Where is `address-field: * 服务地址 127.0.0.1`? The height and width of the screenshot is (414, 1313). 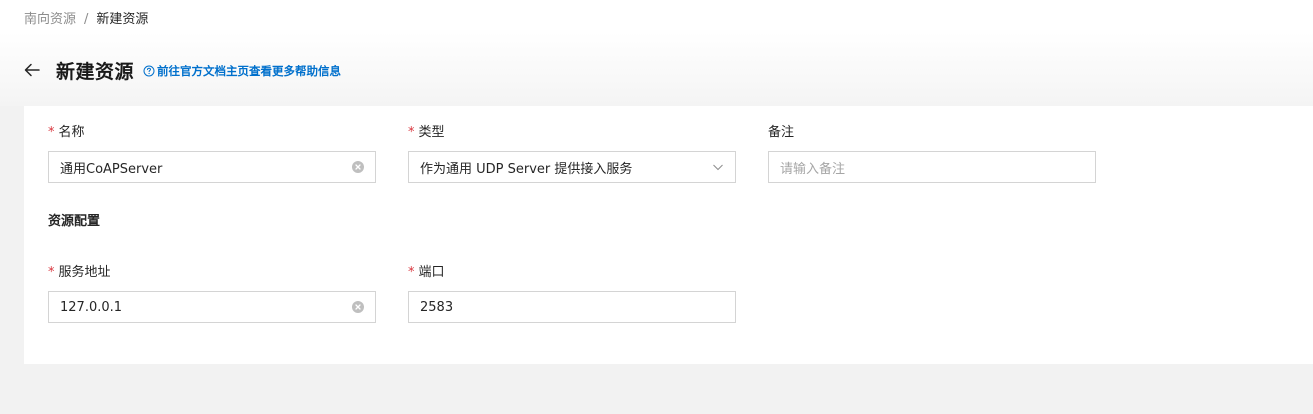
address-field: * 服务地址 127.0.0.1 is located at coordinates (212, 293).